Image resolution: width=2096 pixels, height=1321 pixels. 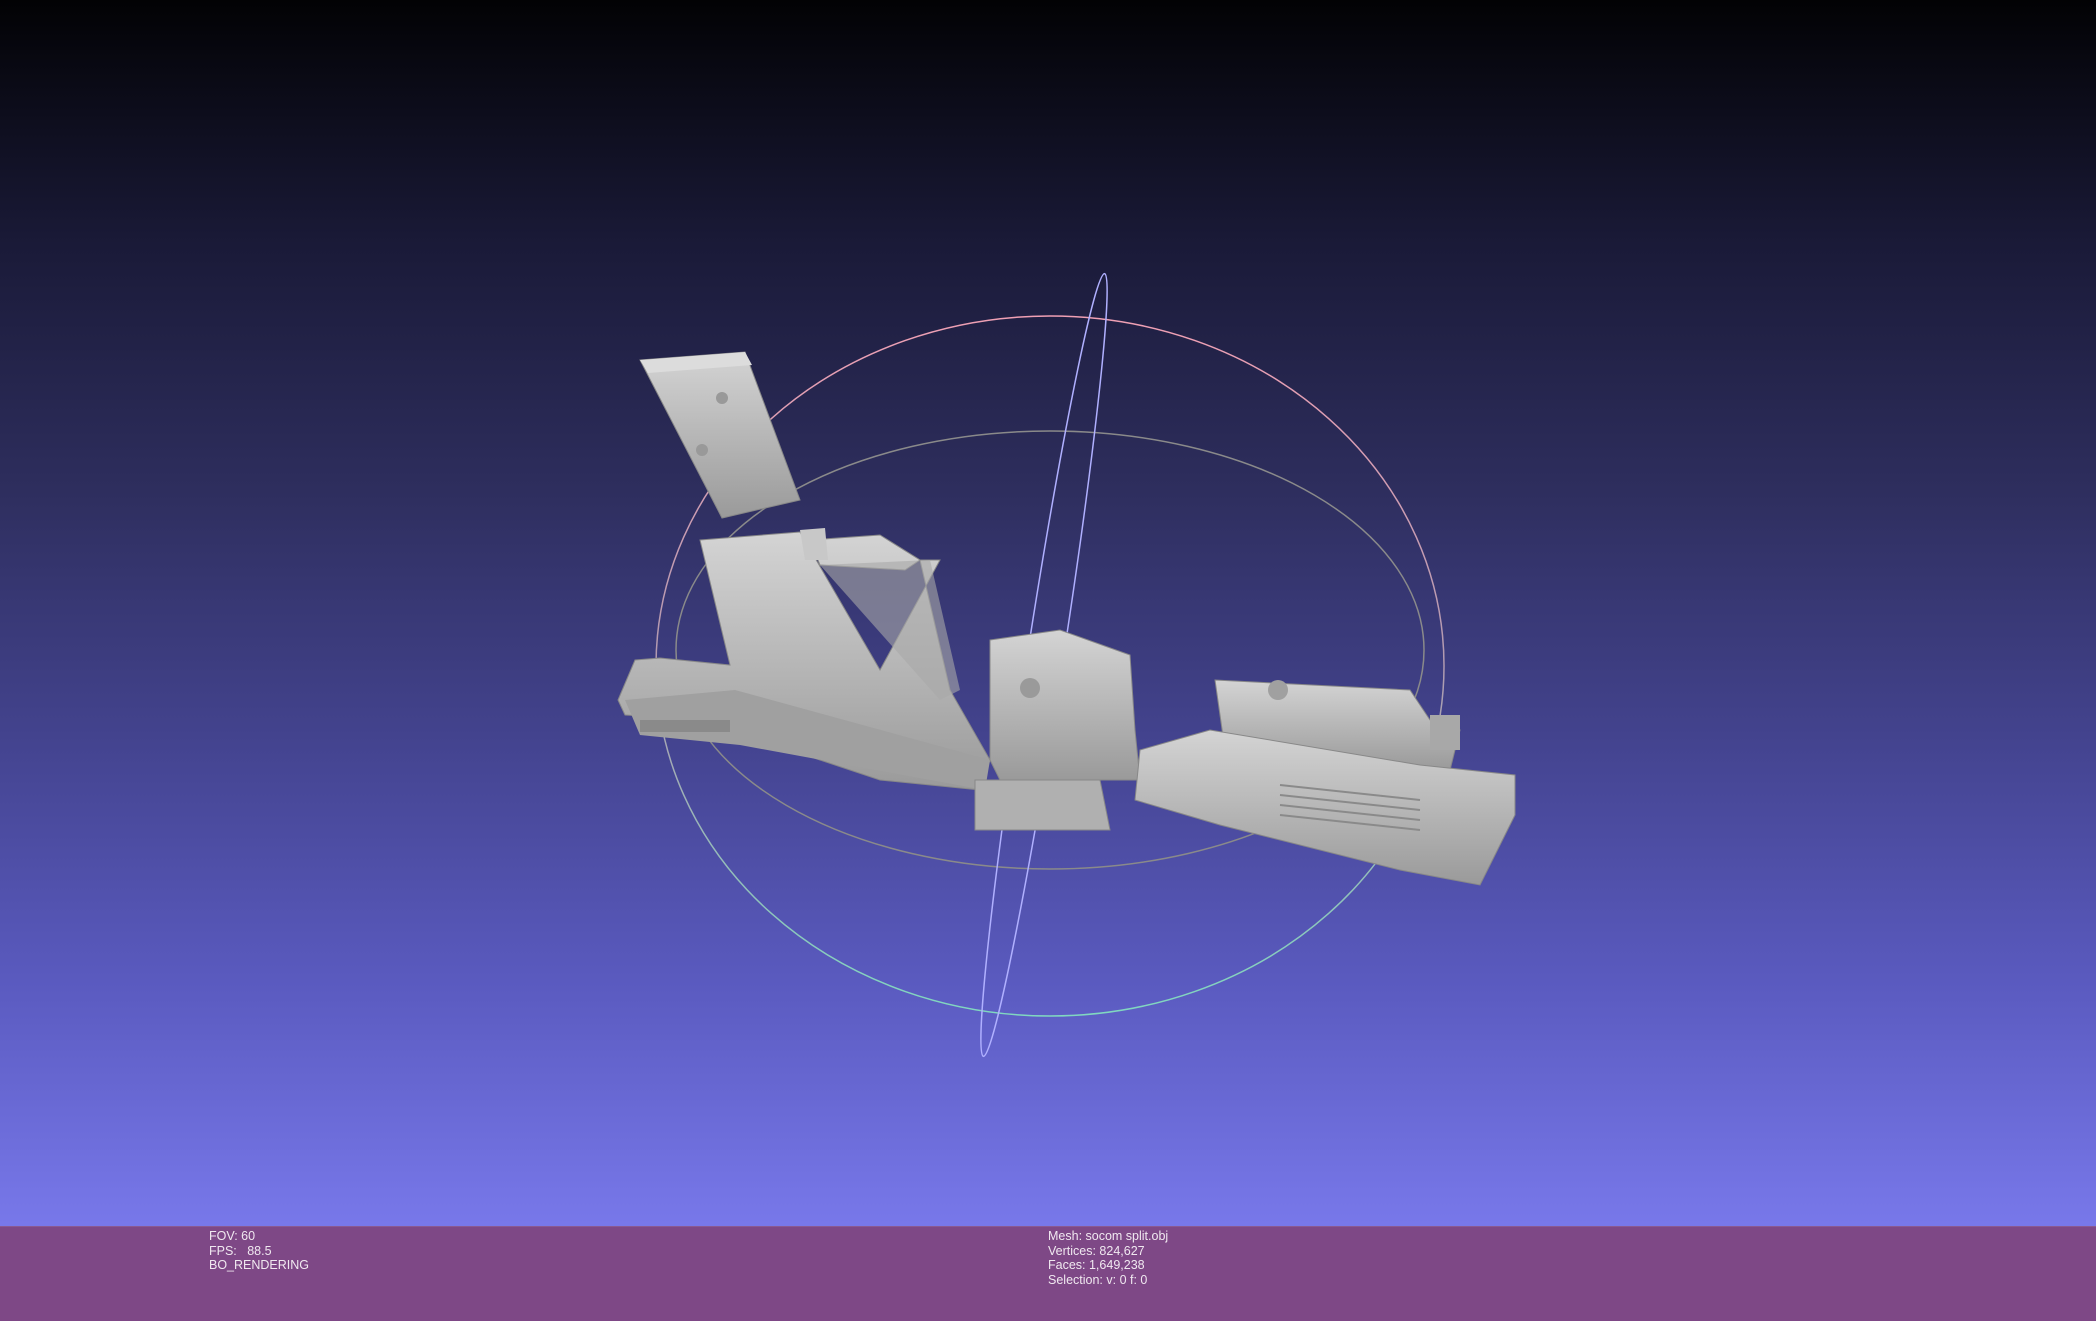 What do you see at coordinates (232, 1236) in the screenshot?
I see `fov-readout: FOV: 60` at bounding box center [232, 1236].